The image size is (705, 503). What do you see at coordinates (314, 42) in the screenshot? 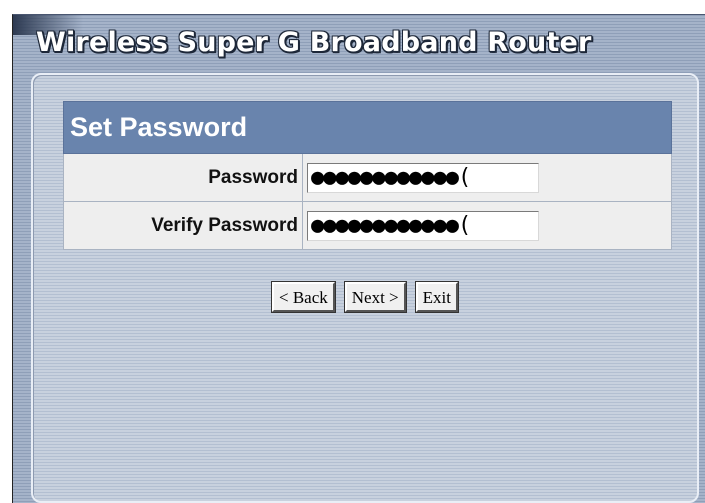
I see `app-title: Wireless Super G Broadband Router` at bounding box center [314, 42].